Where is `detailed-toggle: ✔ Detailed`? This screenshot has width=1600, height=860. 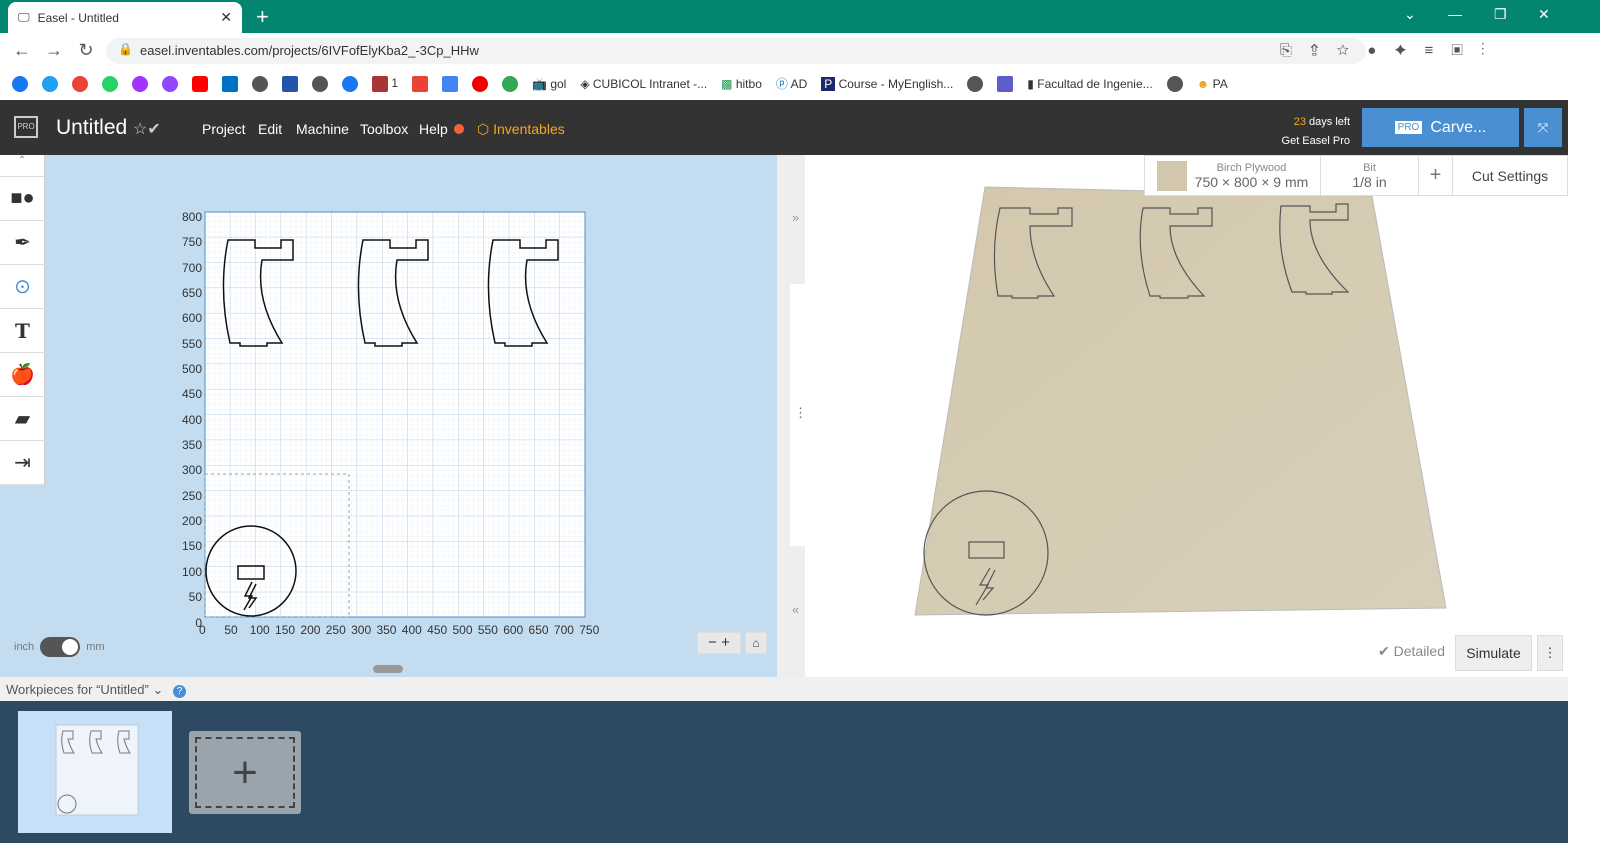
detailed-toggle: ✔ Detailed is located at coordinates (1411, 651).